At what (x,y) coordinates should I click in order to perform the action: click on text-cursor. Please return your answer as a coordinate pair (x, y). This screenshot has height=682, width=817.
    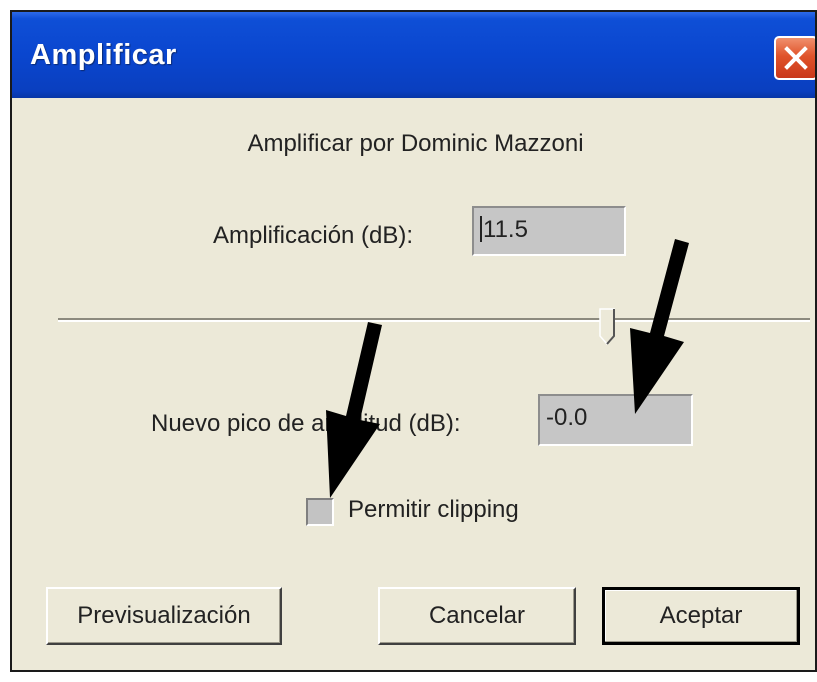
    Looking at the image, I should click on (481, 229).